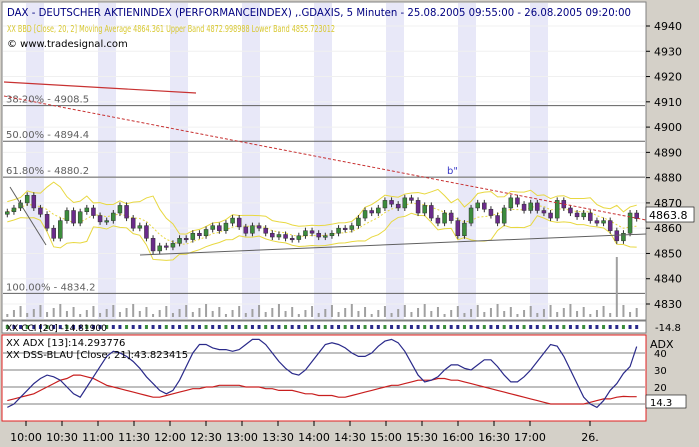 The width and height of the screenshot is (699, 447). What do you see at coordinates (530, 437) in the screenshot?
I see `time-tick-label: 17:00` at bounding box center [530, 437].